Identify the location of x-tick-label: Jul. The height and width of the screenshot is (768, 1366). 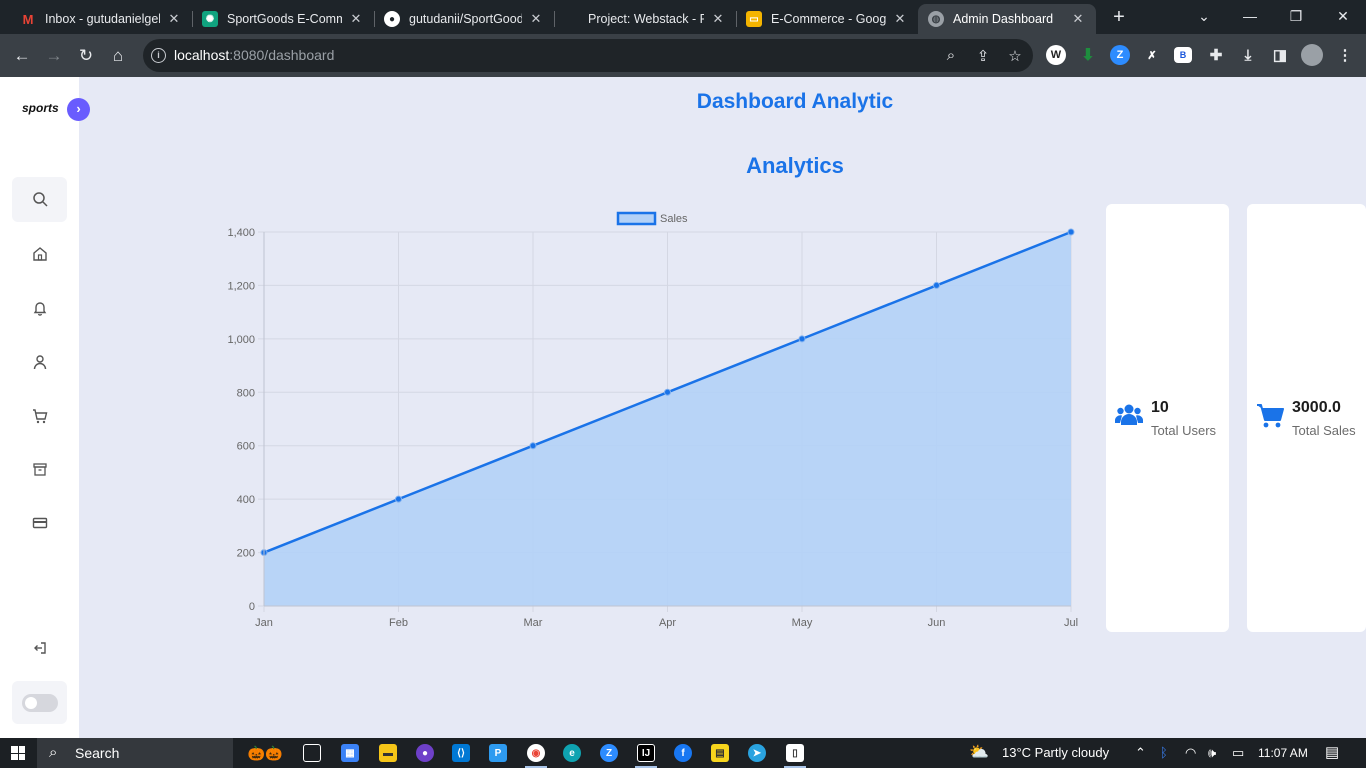
(1071, 623).